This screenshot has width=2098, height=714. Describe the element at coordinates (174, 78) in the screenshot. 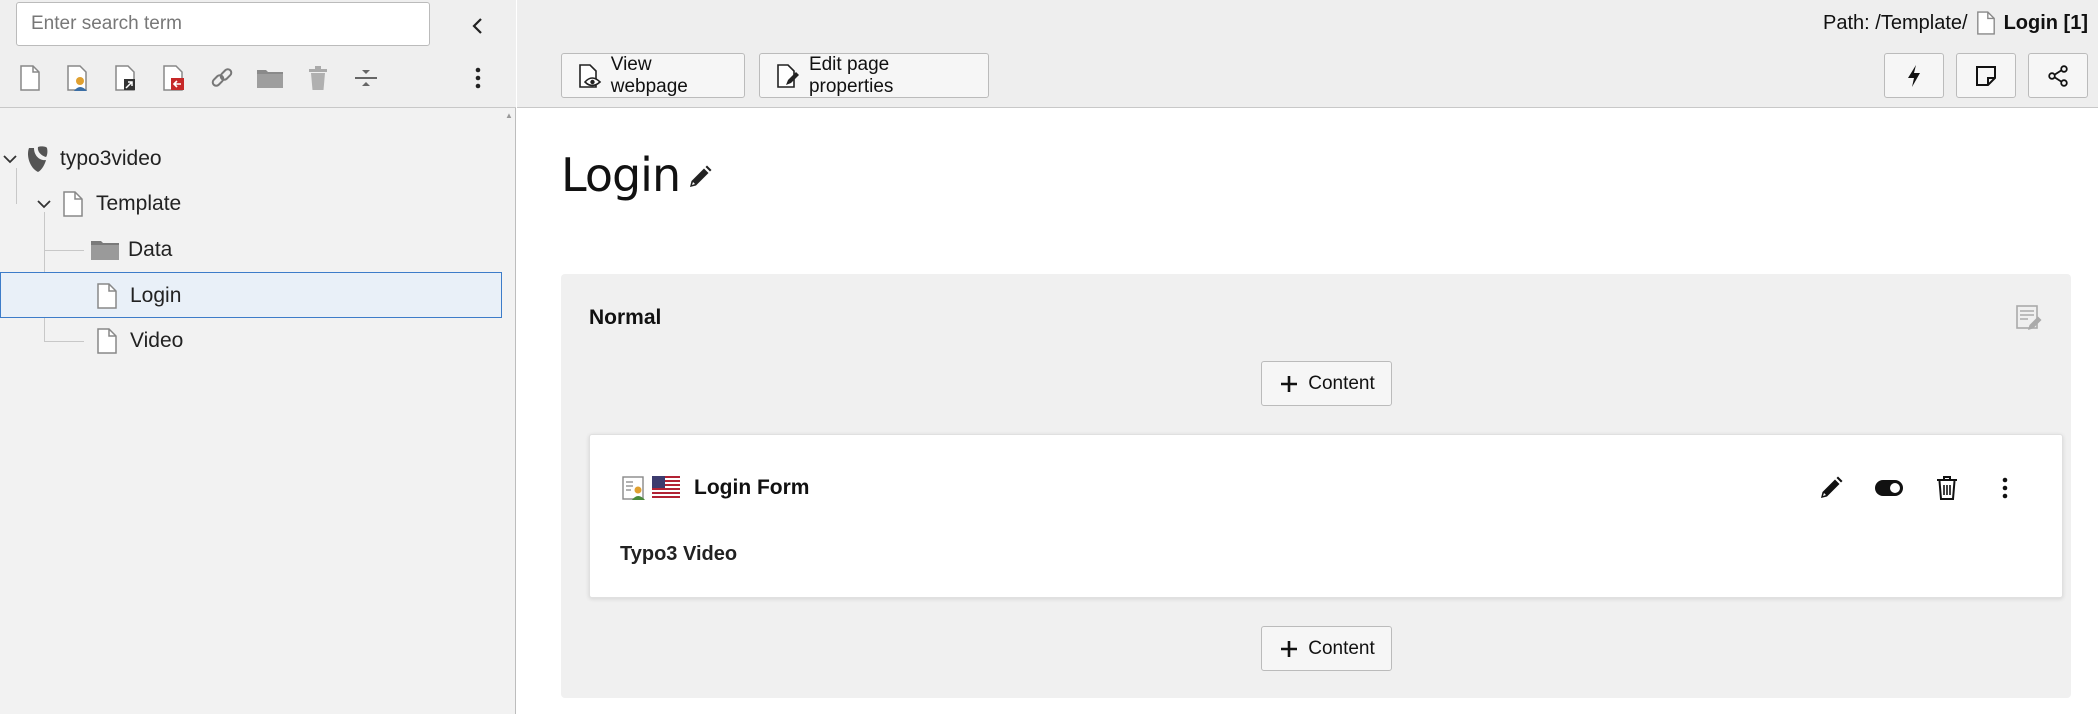

I see `new-external-link-page-icon` at that location.